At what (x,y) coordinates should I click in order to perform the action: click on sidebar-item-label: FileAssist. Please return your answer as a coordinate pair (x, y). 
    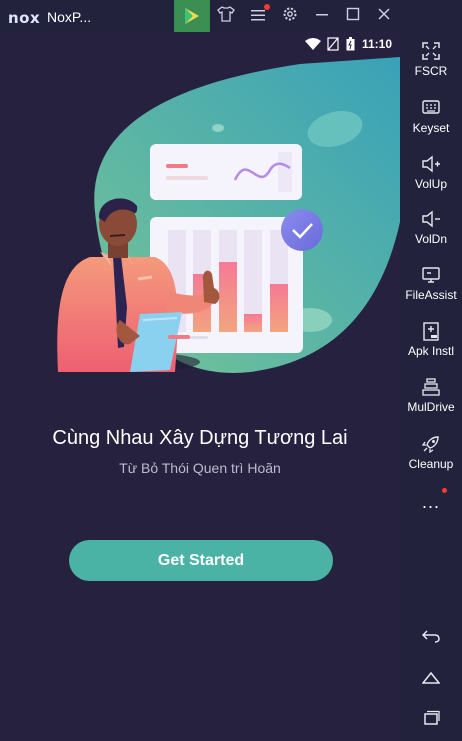
    Looking at the image, I should click on (431, 295).